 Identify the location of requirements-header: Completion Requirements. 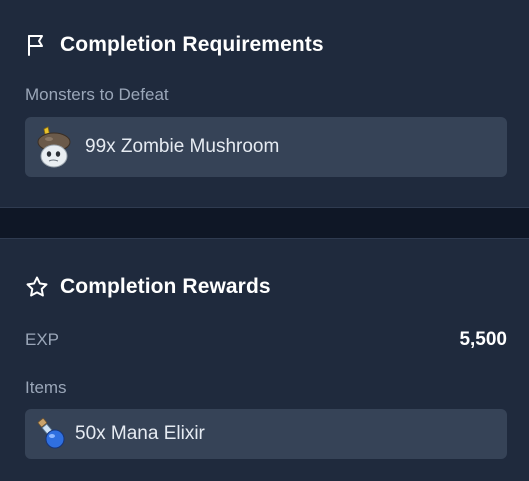
(174, 45).